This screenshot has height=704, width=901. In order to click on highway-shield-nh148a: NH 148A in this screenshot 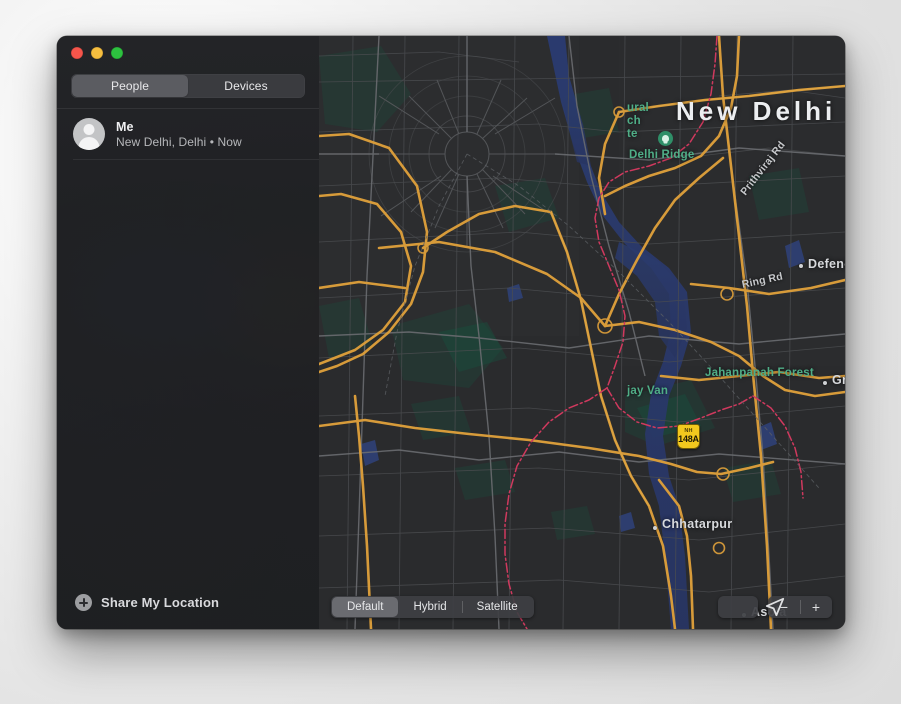, I will do `click(688, 436)`.